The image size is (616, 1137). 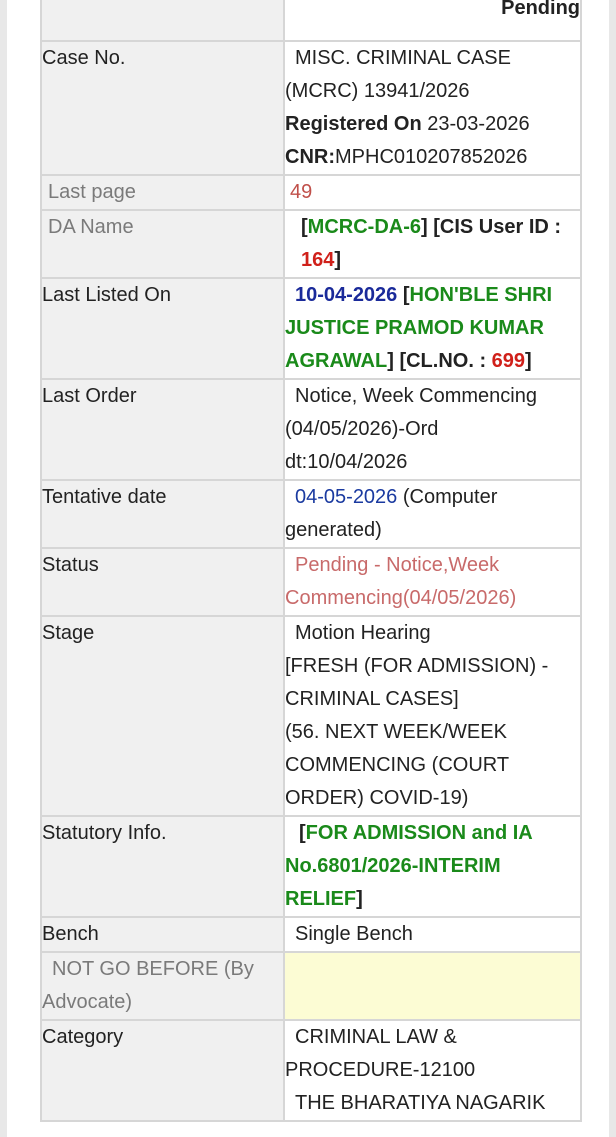 What do you see at coordinates (416, 396) in the screenshot?
I see `last-order-line1: Notice, Week Commencing` at bounding box center [416, 396].